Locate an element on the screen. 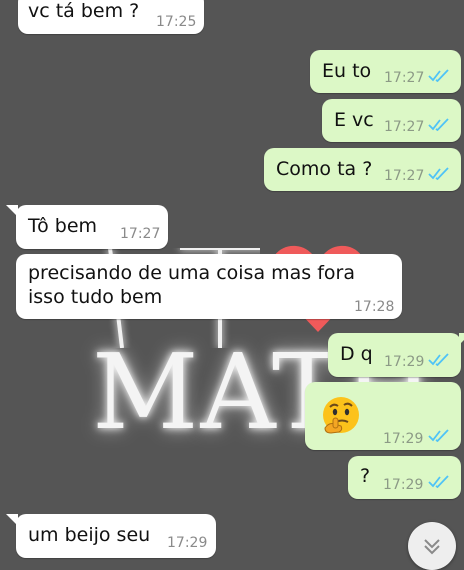  chevron-double-down-icon is located at coordinates (432, 547).